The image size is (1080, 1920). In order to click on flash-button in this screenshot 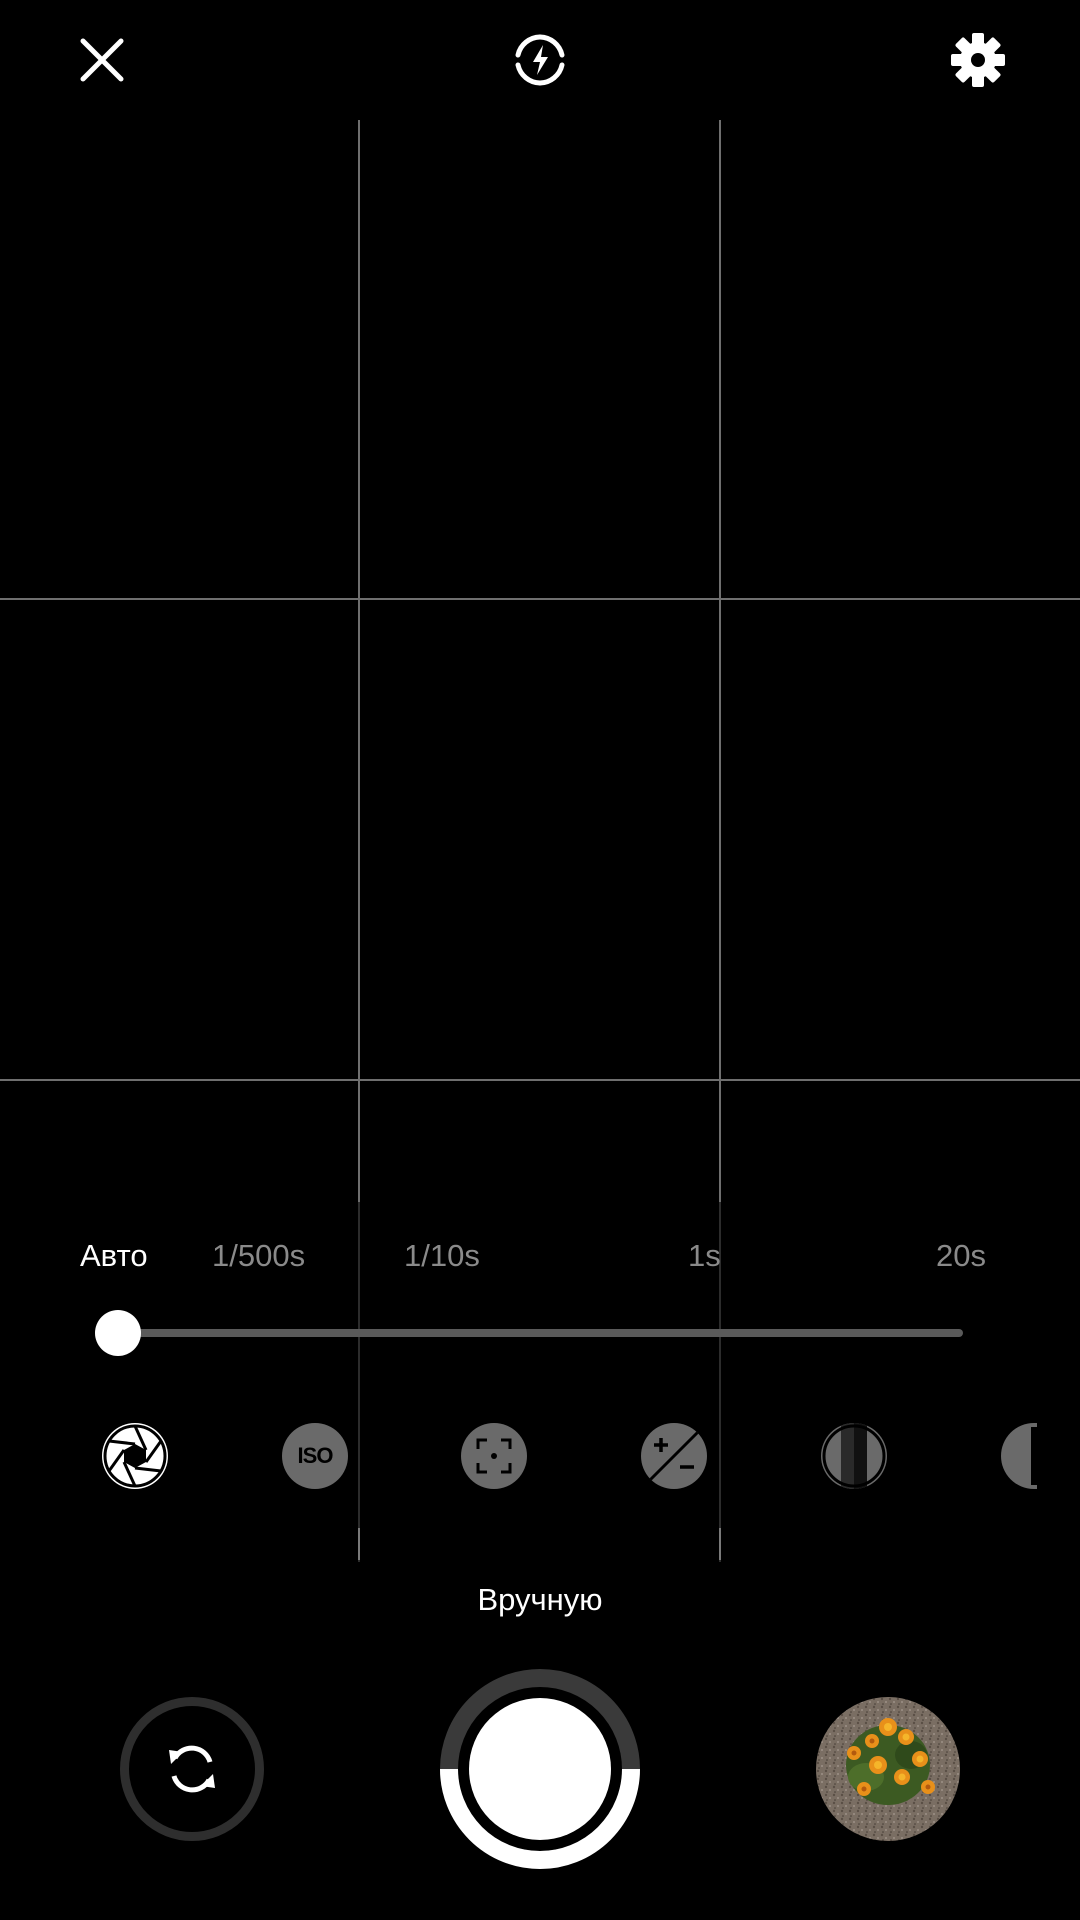, I will do `click(540, 60)`.